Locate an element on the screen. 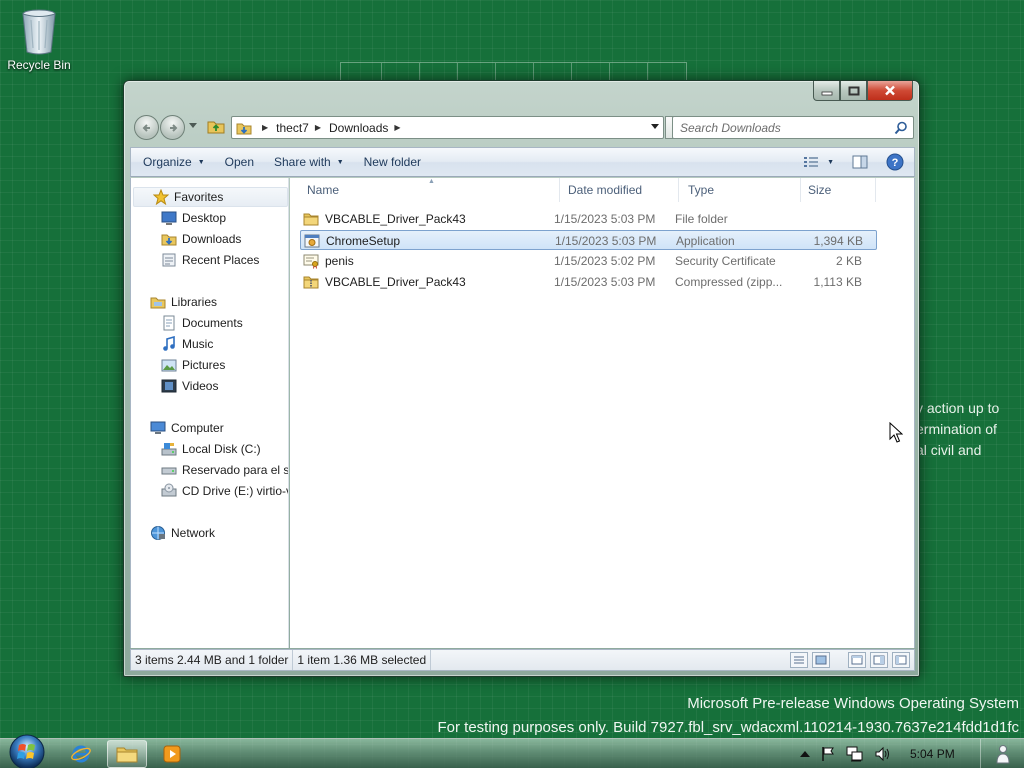 The width and height of the screenshot is (1024, 768). file-name-cell: penis is located at coordinates (428, 261).